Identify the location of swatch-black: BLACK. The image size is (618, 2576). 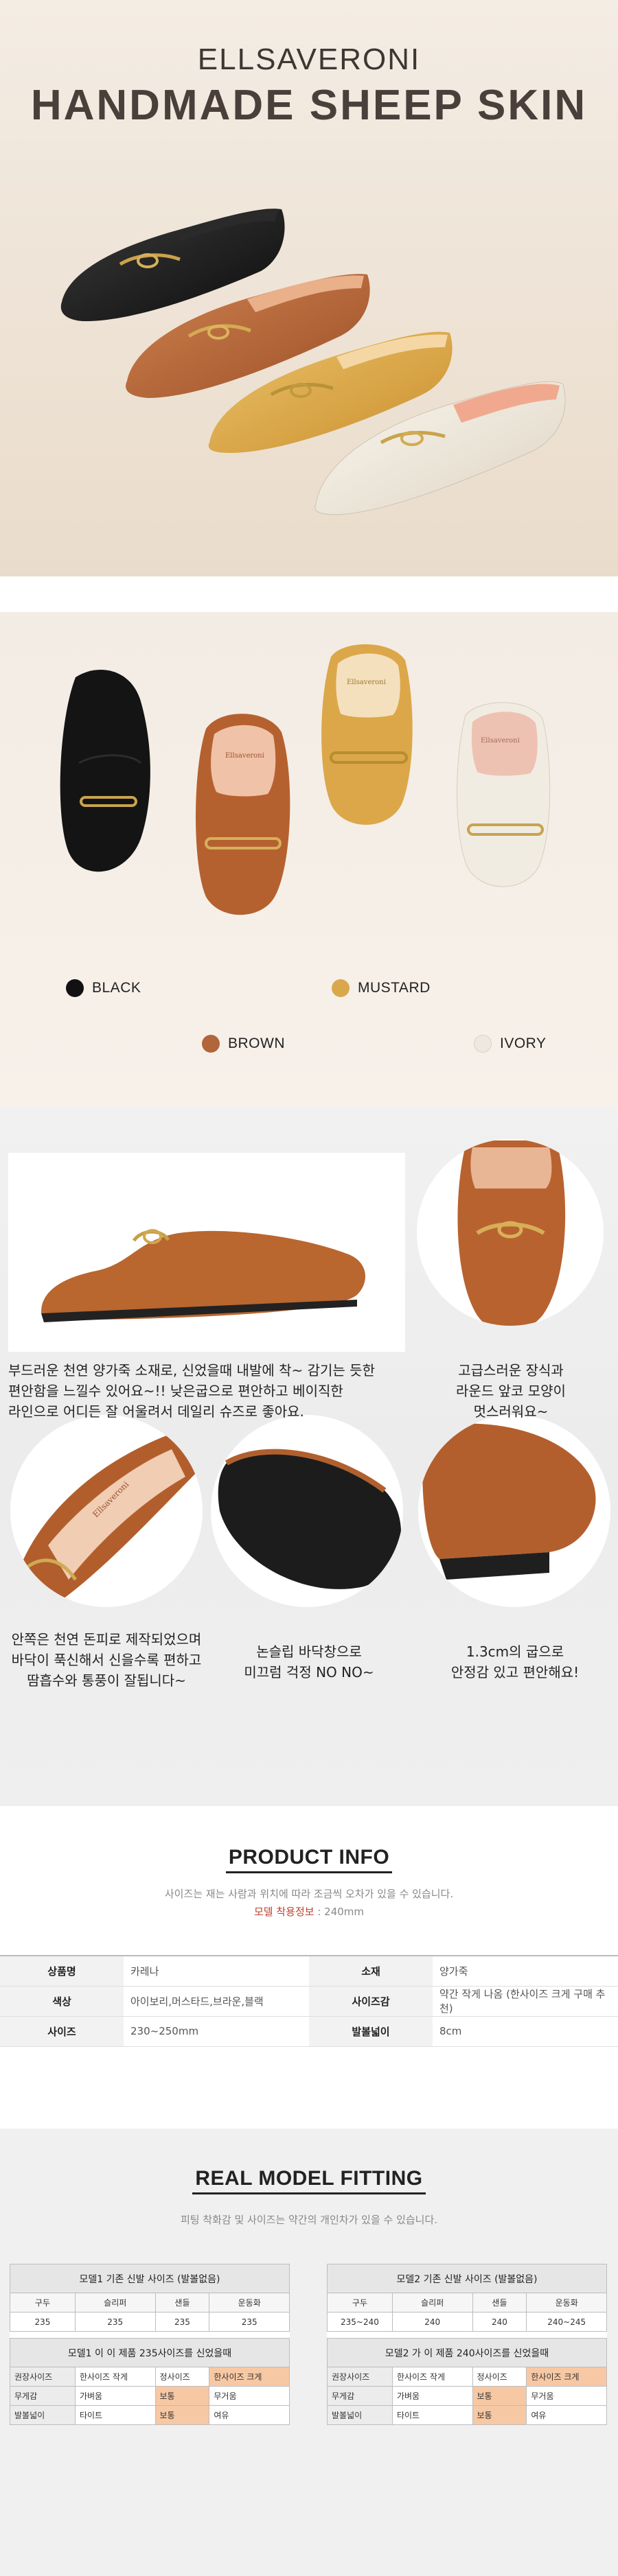
(103, 988).